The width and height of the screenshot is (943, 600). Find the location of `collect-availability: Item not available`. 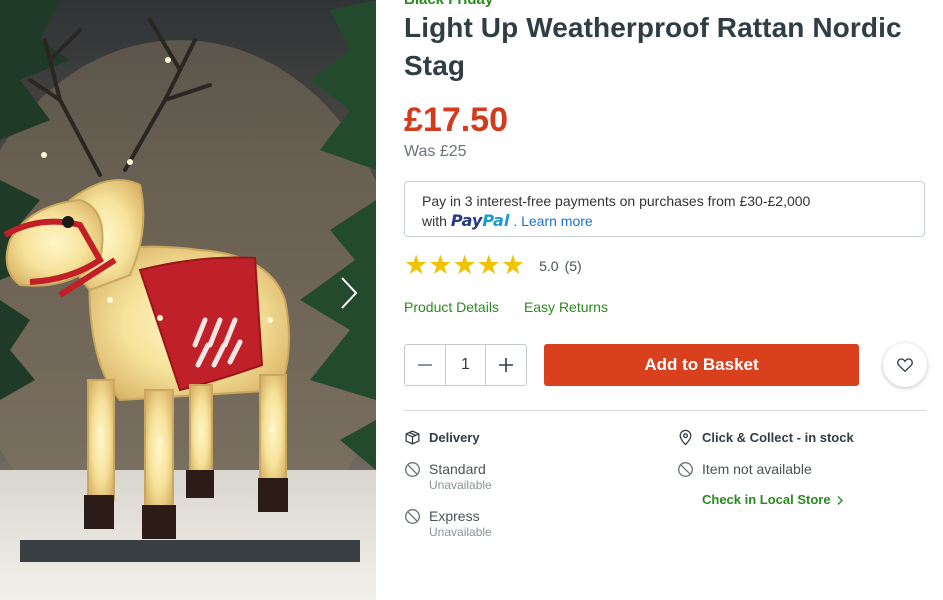

collect-availability: Item not available is located at coordinates (765, 469).